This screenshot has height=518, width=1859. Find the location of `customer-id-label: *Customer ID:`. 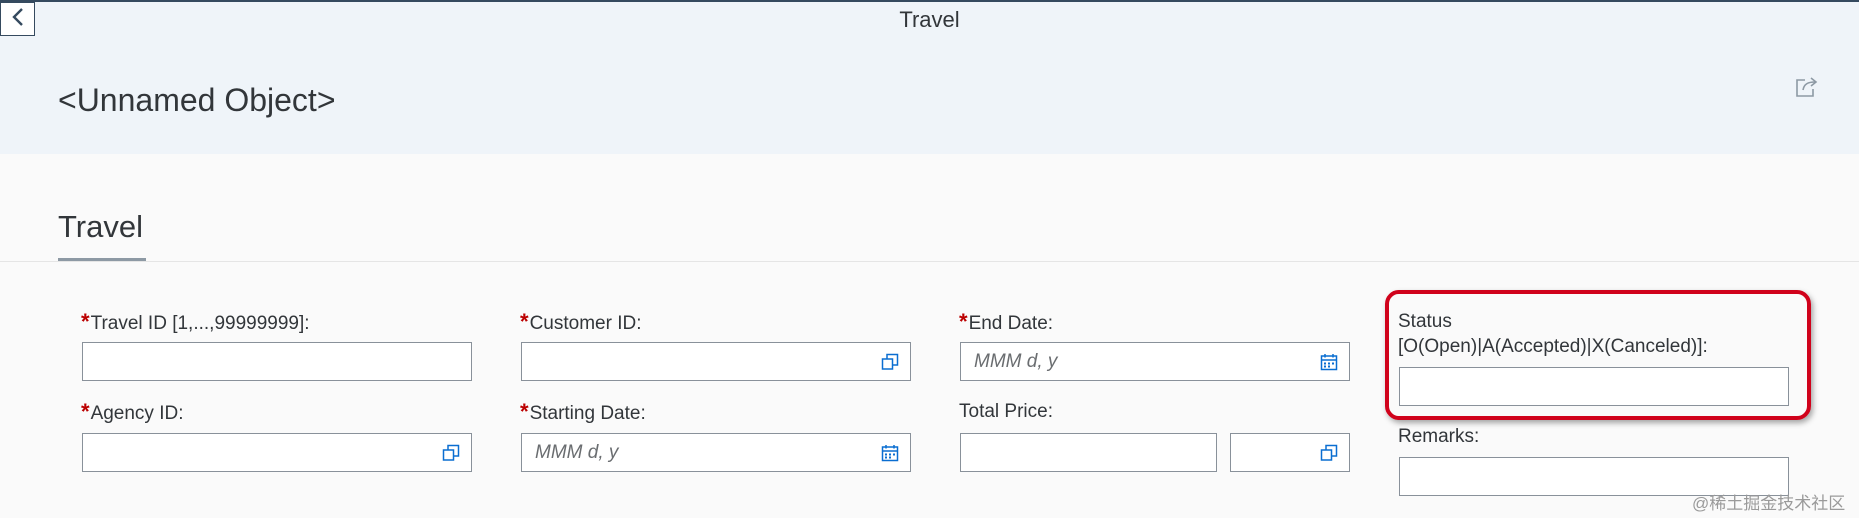

customer-id-label: *Customer ID: is located at coordinates (580, 323).